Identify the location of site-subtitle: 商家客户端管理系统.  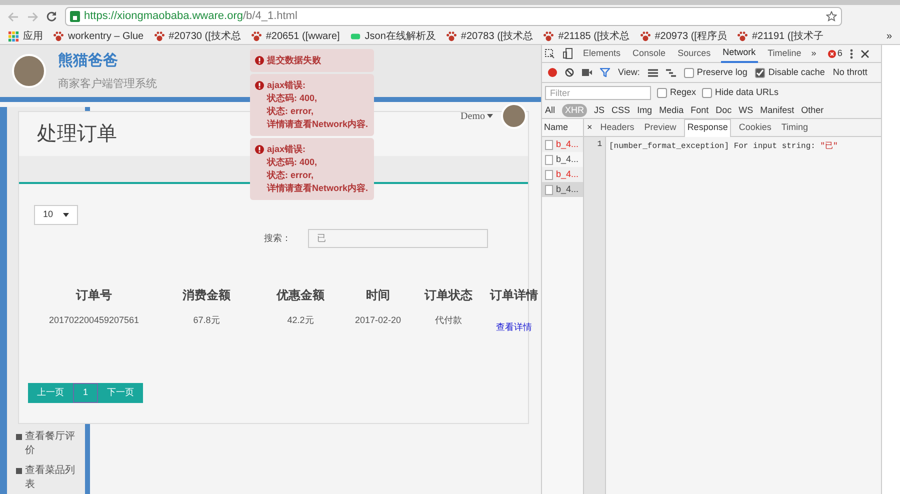
(107, 84).